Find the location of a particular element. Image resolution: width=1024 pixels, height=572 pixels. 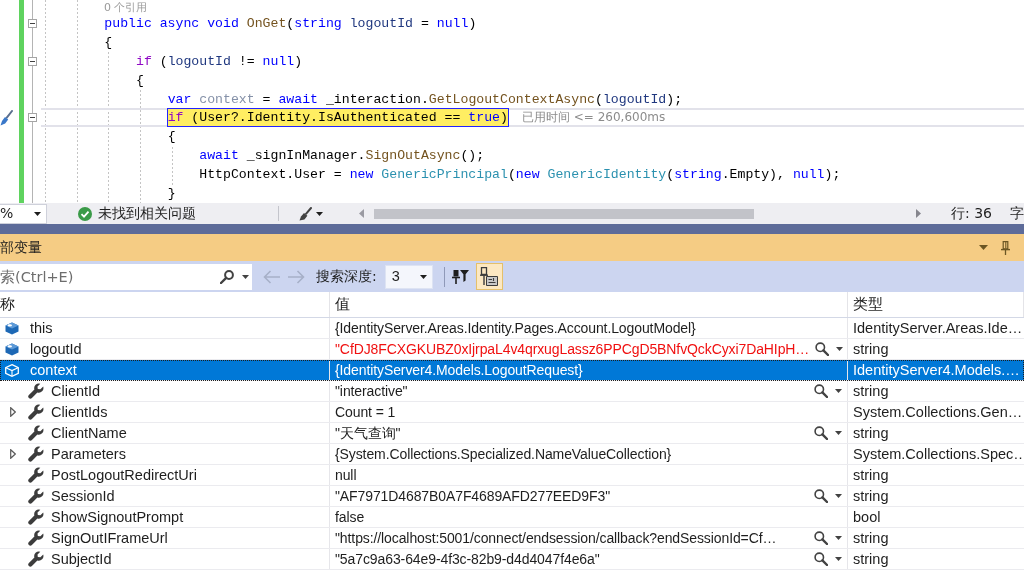

variable-row: PostLogoutRedirectUri null string is located at coordinates (512, 475).